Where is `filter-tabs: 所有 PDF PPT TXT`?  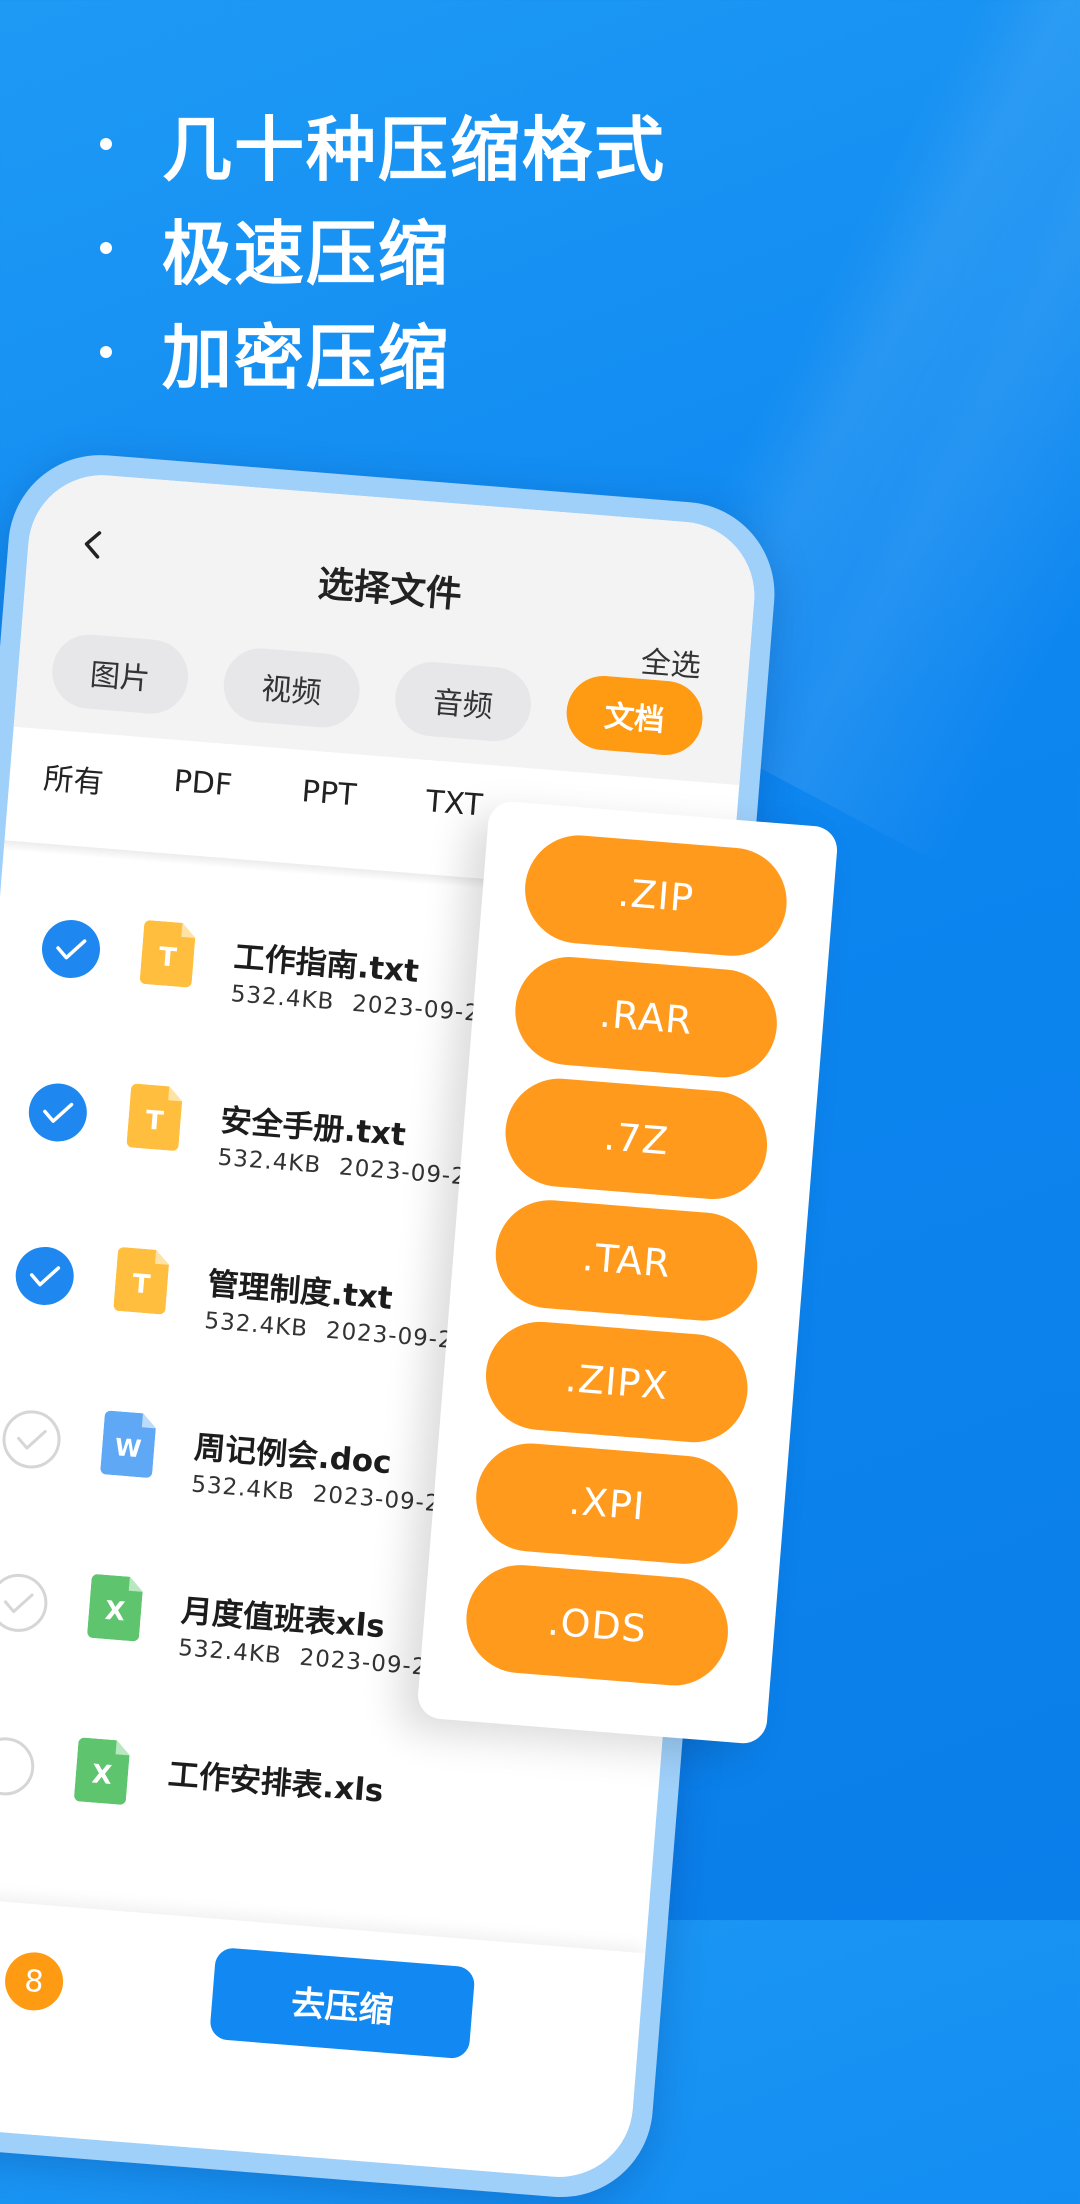
filter-tabs: 所有 PDF PPT TXT is located at coordinates (263, 792).